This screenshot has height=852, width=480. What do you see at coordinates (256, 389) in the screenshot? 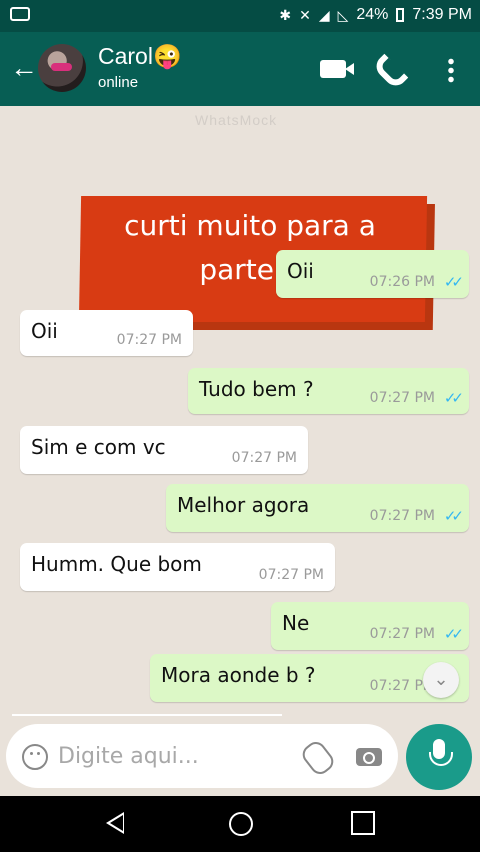
I see `message-text: Tudo bem ?` at bounding box center [256, 389].